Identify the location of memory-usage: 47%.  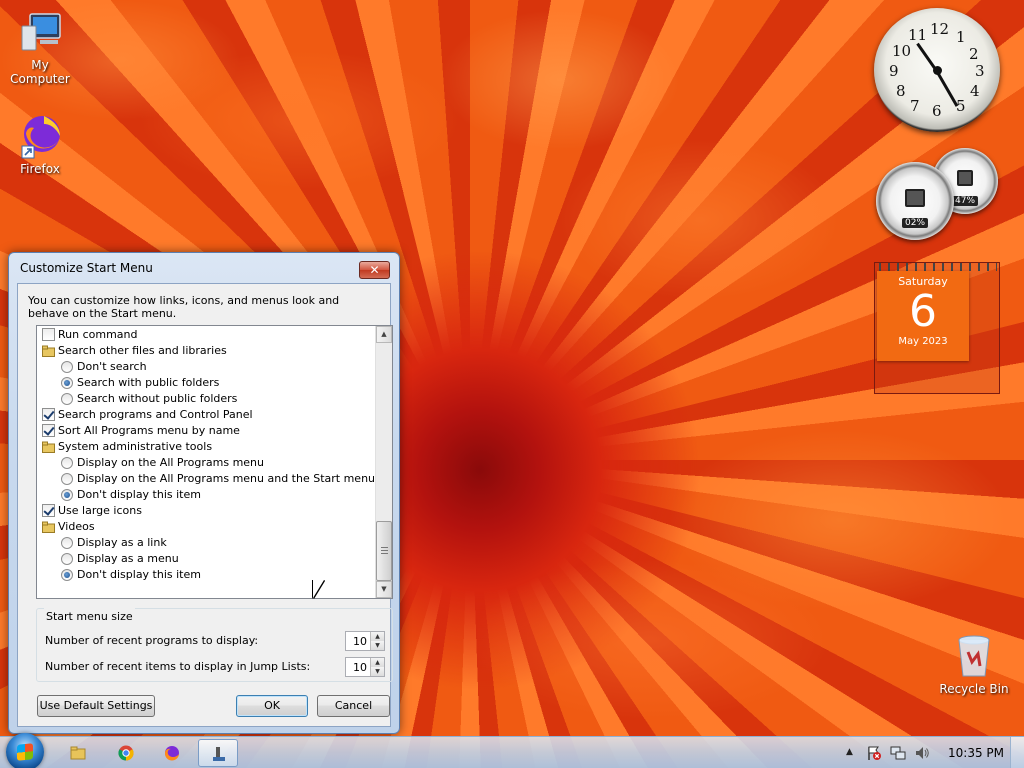
(965, 201).